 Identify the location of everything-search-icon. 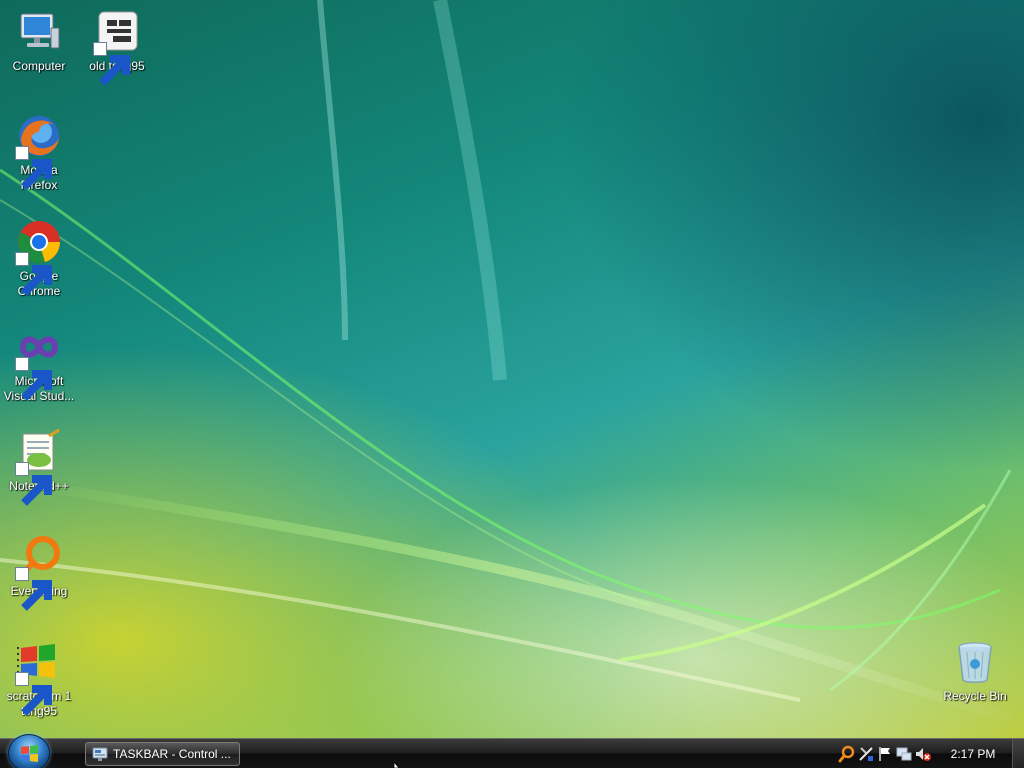
(39, 572).